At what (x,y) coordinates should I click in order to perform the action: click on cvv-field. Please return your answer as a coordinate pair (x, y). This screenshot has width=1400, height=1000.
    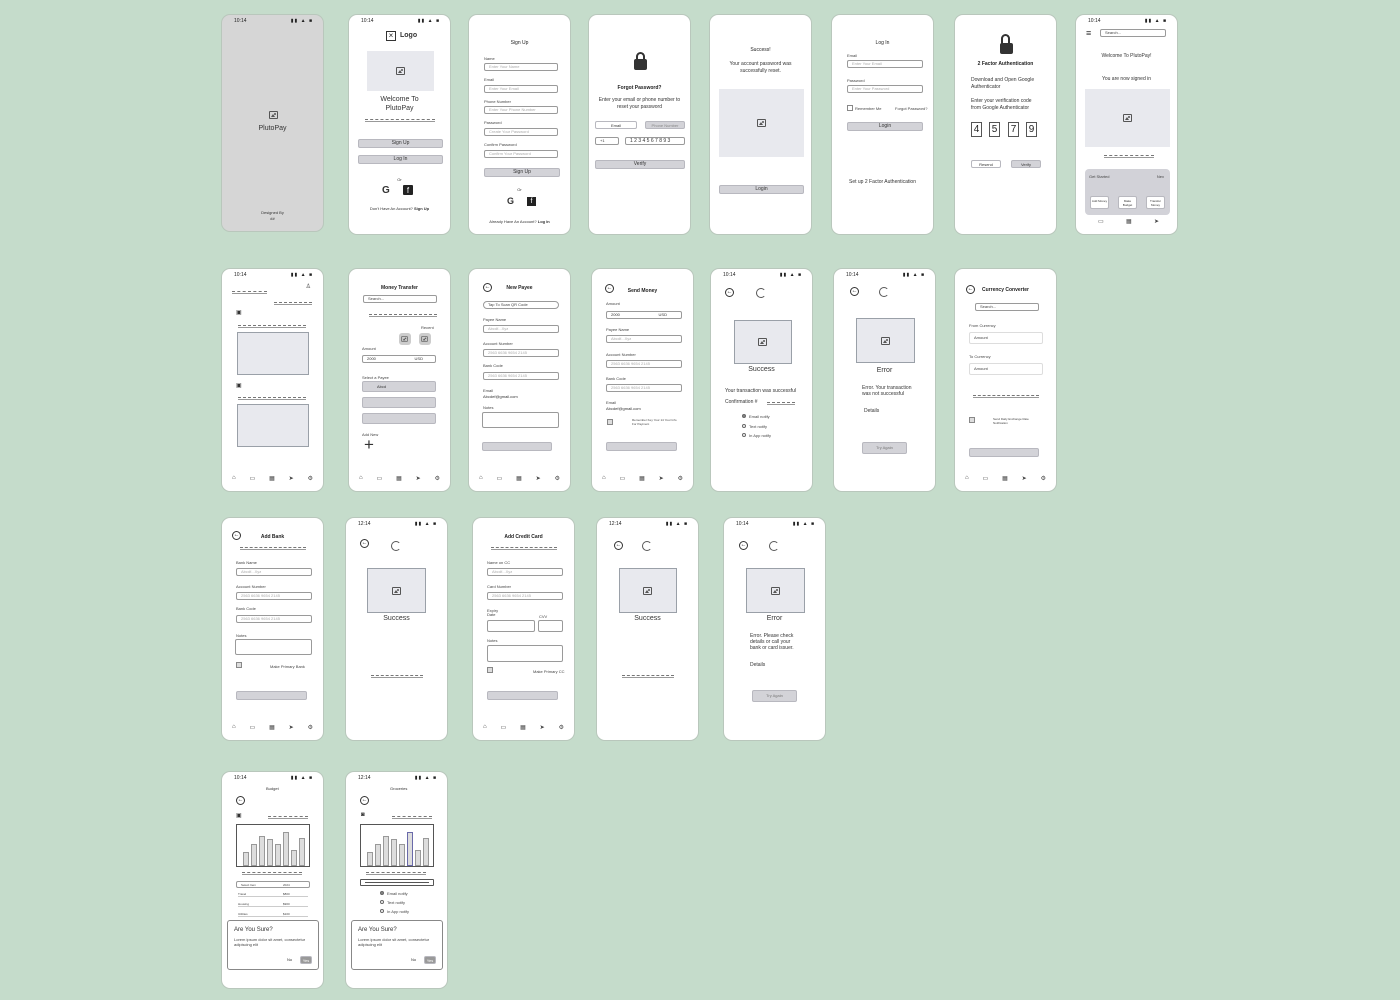
    Looking at the image, I should click on (550, 626).